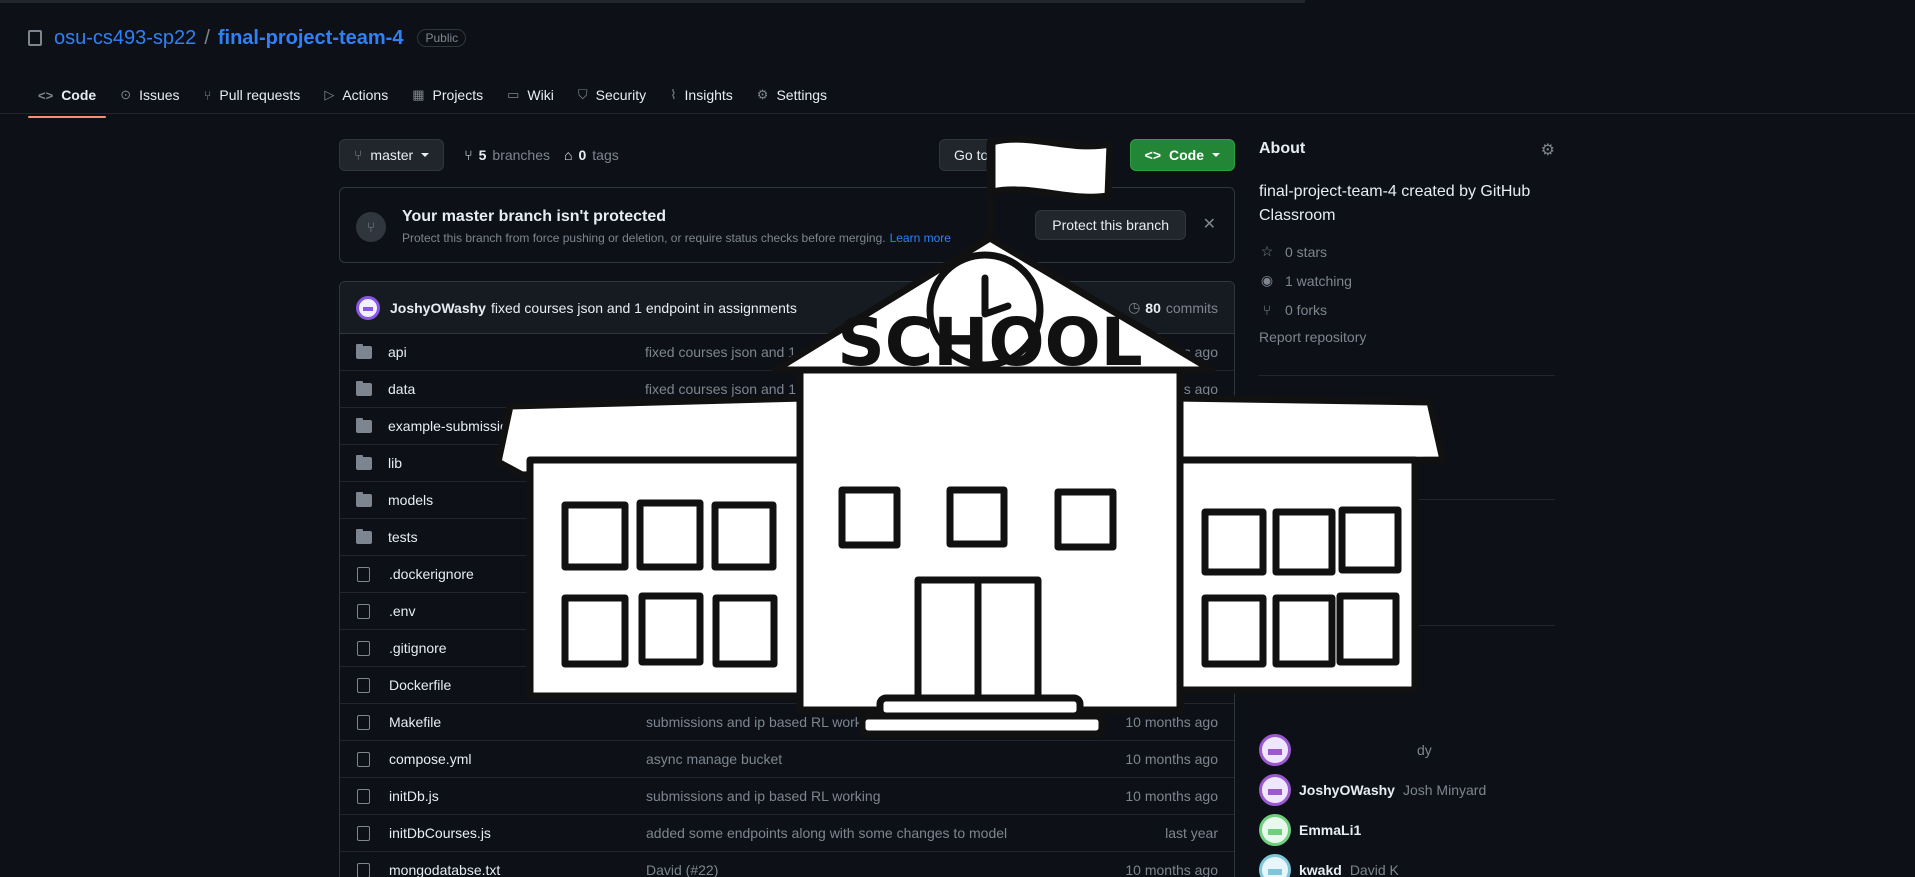  Describe the element at coordinates (582, 94) in the screenshot. I see `shield-icon: ⛉` at that location.